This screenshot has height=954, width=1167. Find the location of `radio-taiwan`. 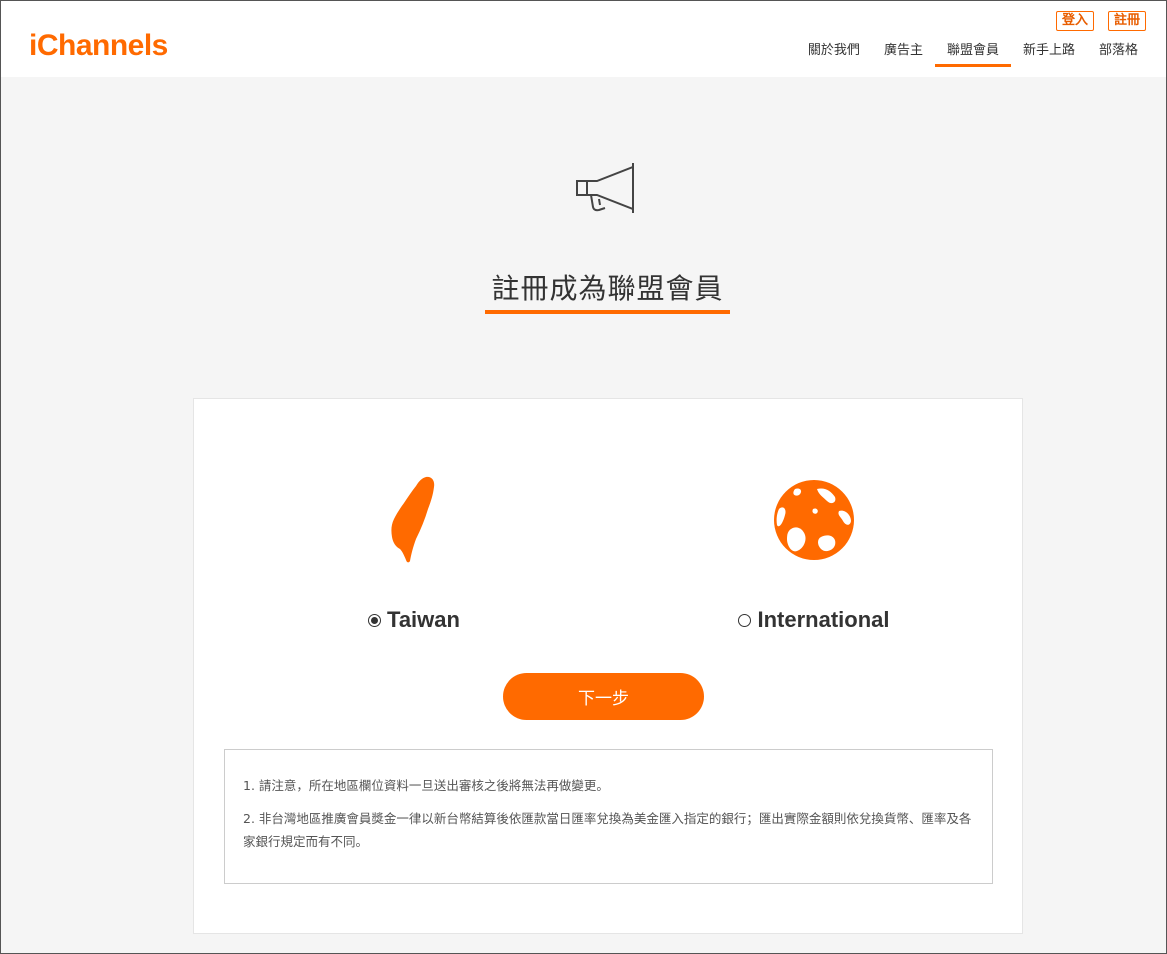

radio-taiwan is located at coordinates (375, 620).